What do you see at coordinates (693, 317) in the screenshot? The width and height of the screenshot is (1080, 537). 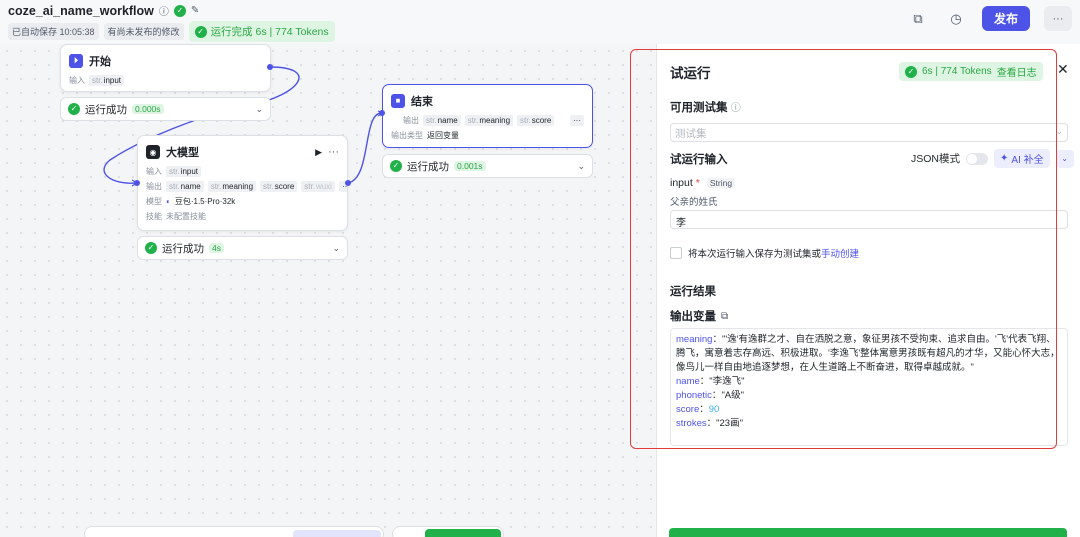 I see `output-var-heading: 输出变量` at bounding box center [693, 317].